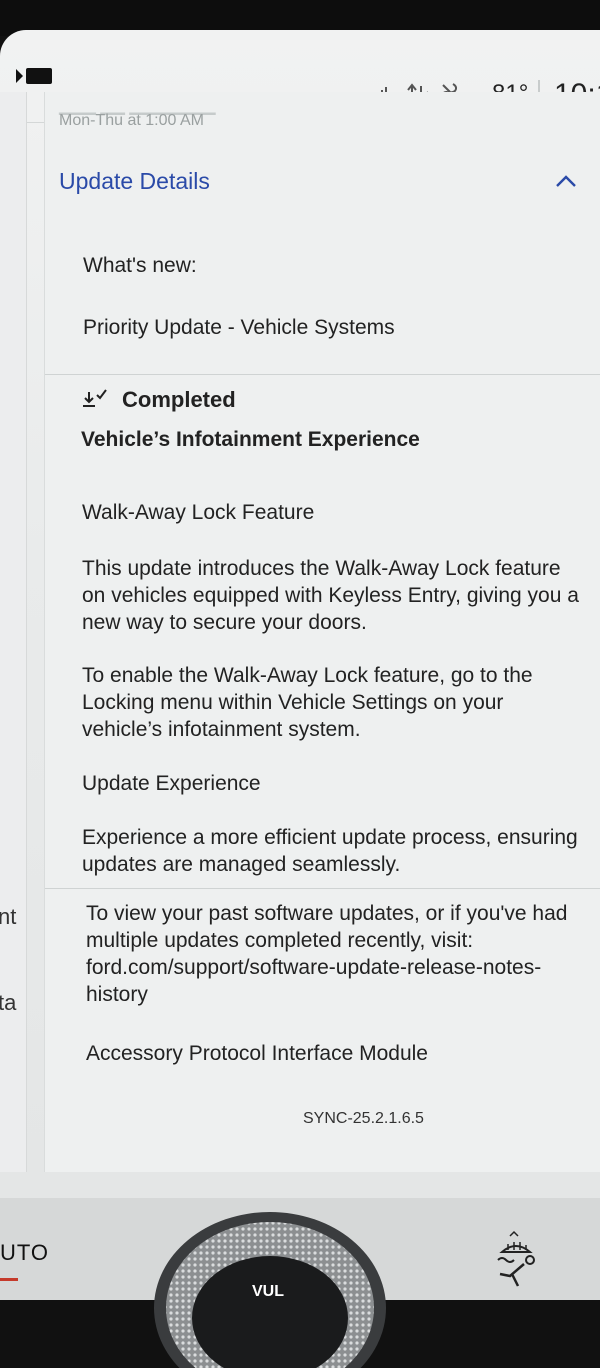 The image size is (600, 1368). Describe the element at coordinates (363, 1118) in the screenshot. I see `software-version: SYNC-25.2.1.6.5` at that location.